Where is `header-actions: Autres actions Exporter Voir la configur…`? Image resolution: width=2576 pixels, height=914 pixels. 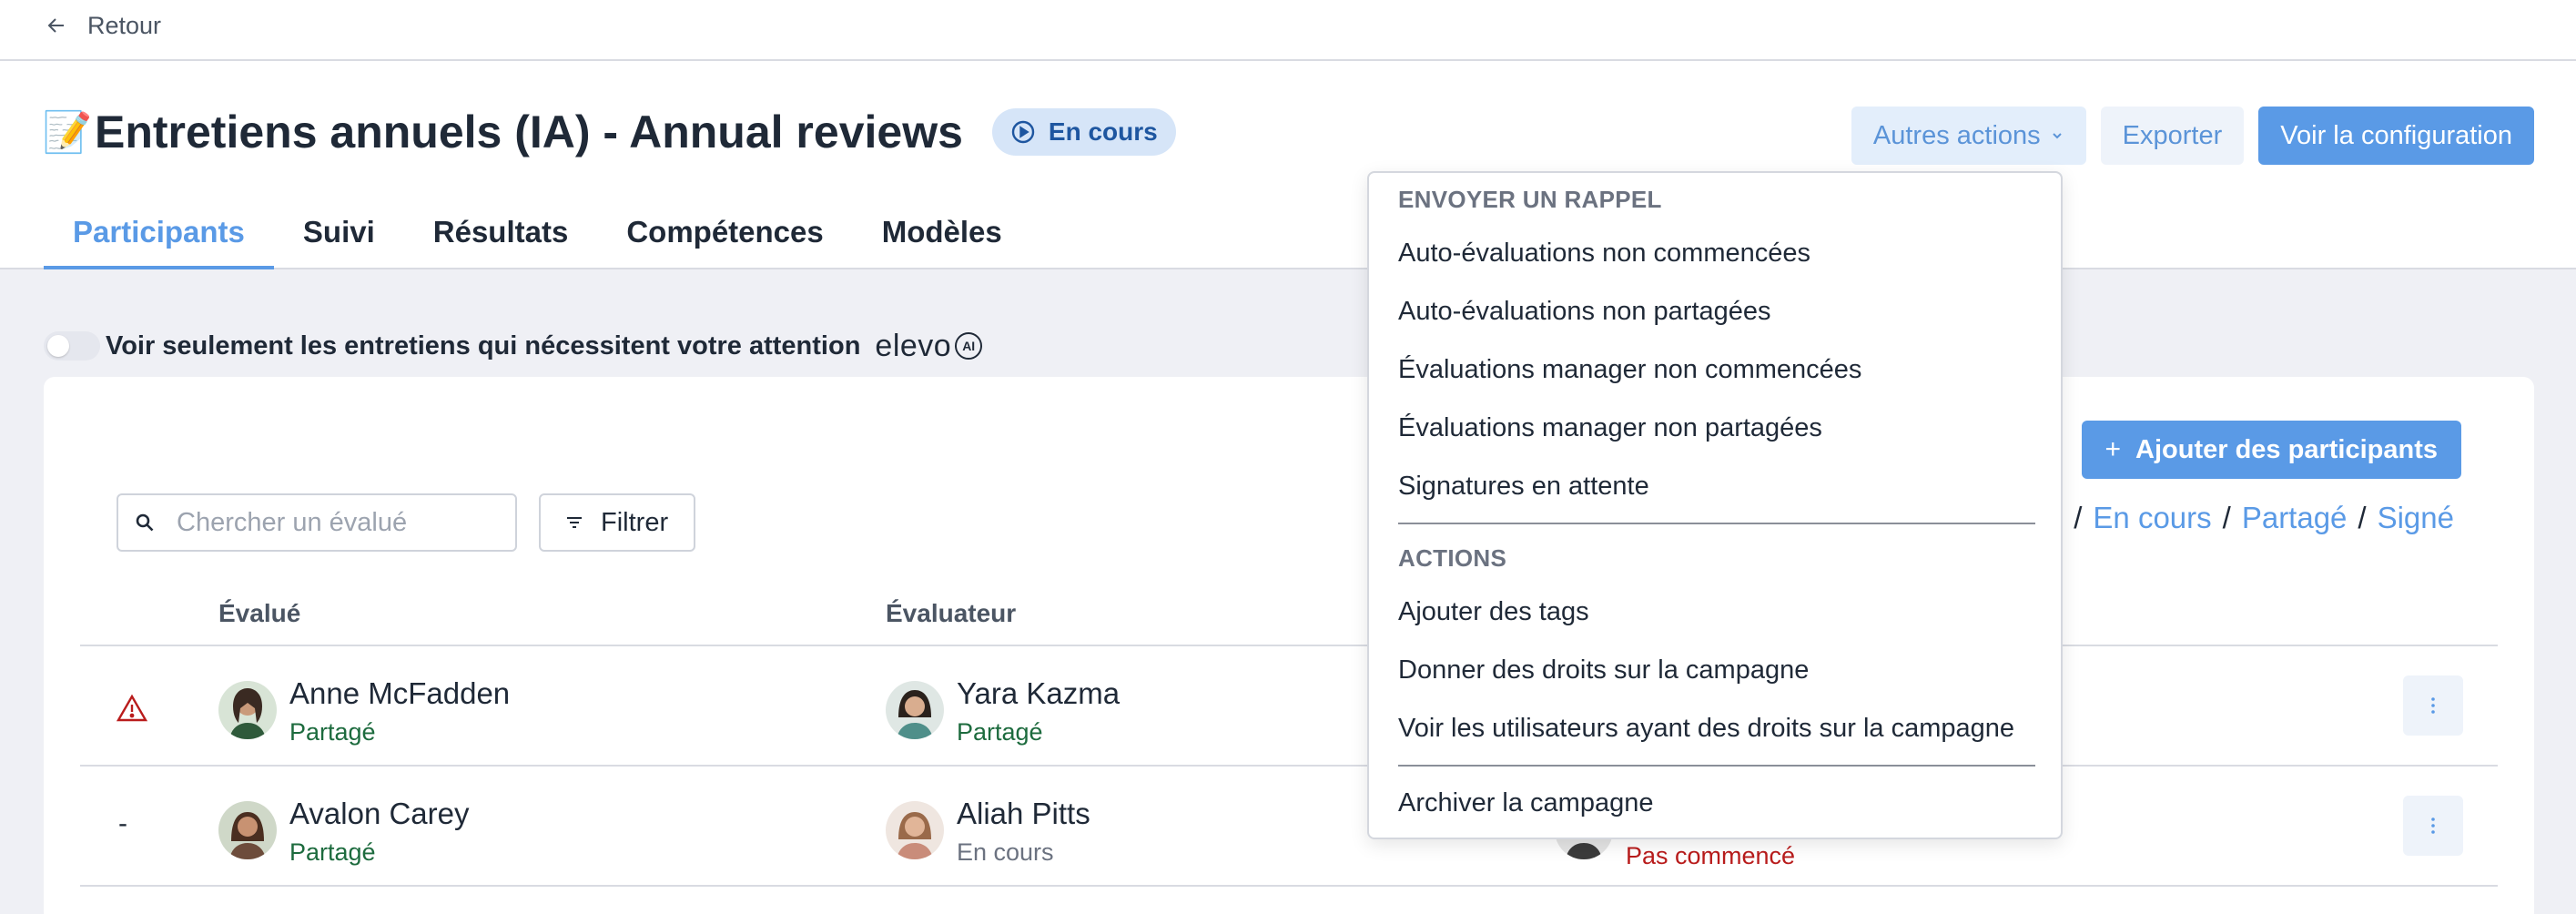 header-actions: Autres actions Exporter Voir la configur… is located at coordinates (2192, 136).